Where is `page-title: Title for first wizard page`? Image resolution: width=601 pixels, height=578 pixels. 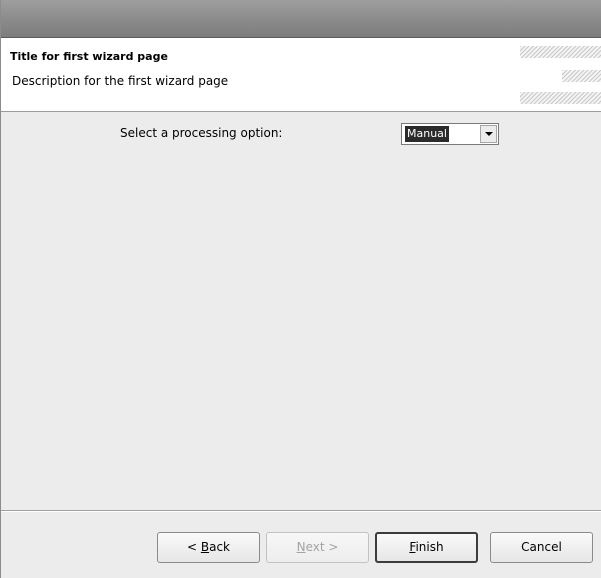 page-title: Title for first wizard page is located at coordinates (89, 56).